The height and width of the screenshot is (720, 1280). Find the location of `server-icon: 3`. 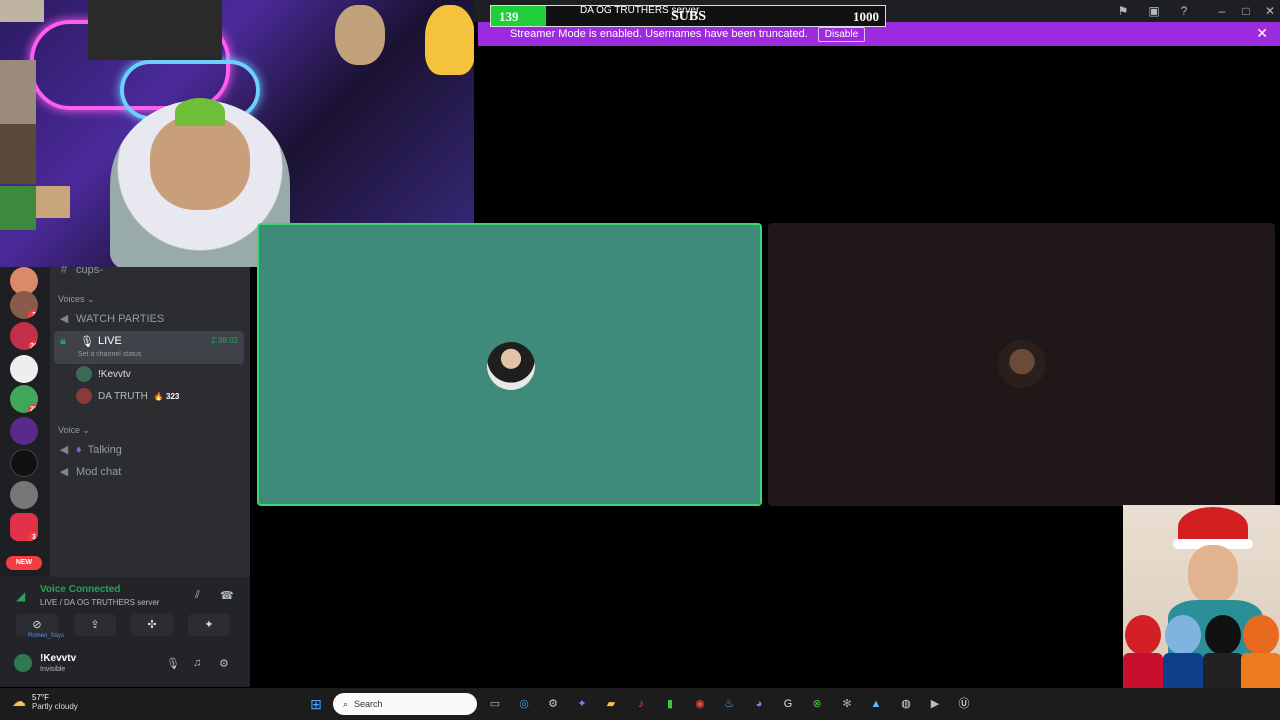

server-icon: 3 is located at coordinates (24, 527).